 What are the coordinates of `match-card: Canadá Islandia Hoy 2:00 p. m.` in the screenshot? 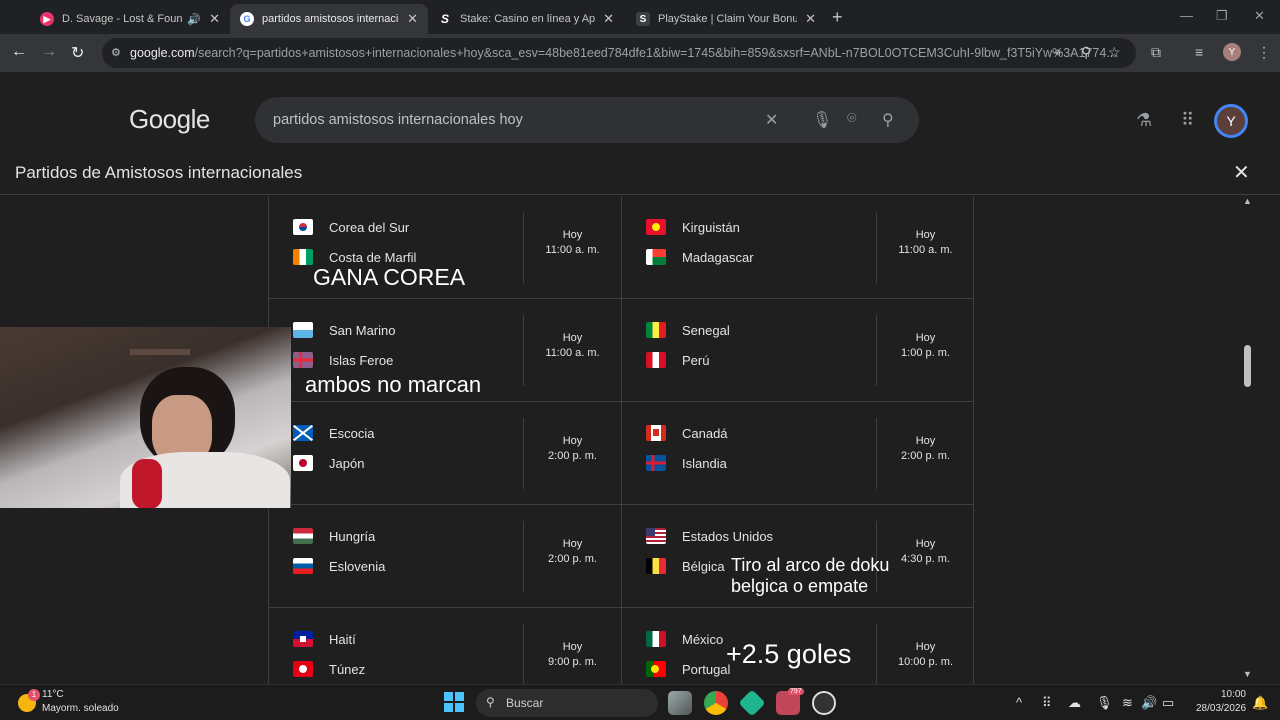 It's located at (797, 453).